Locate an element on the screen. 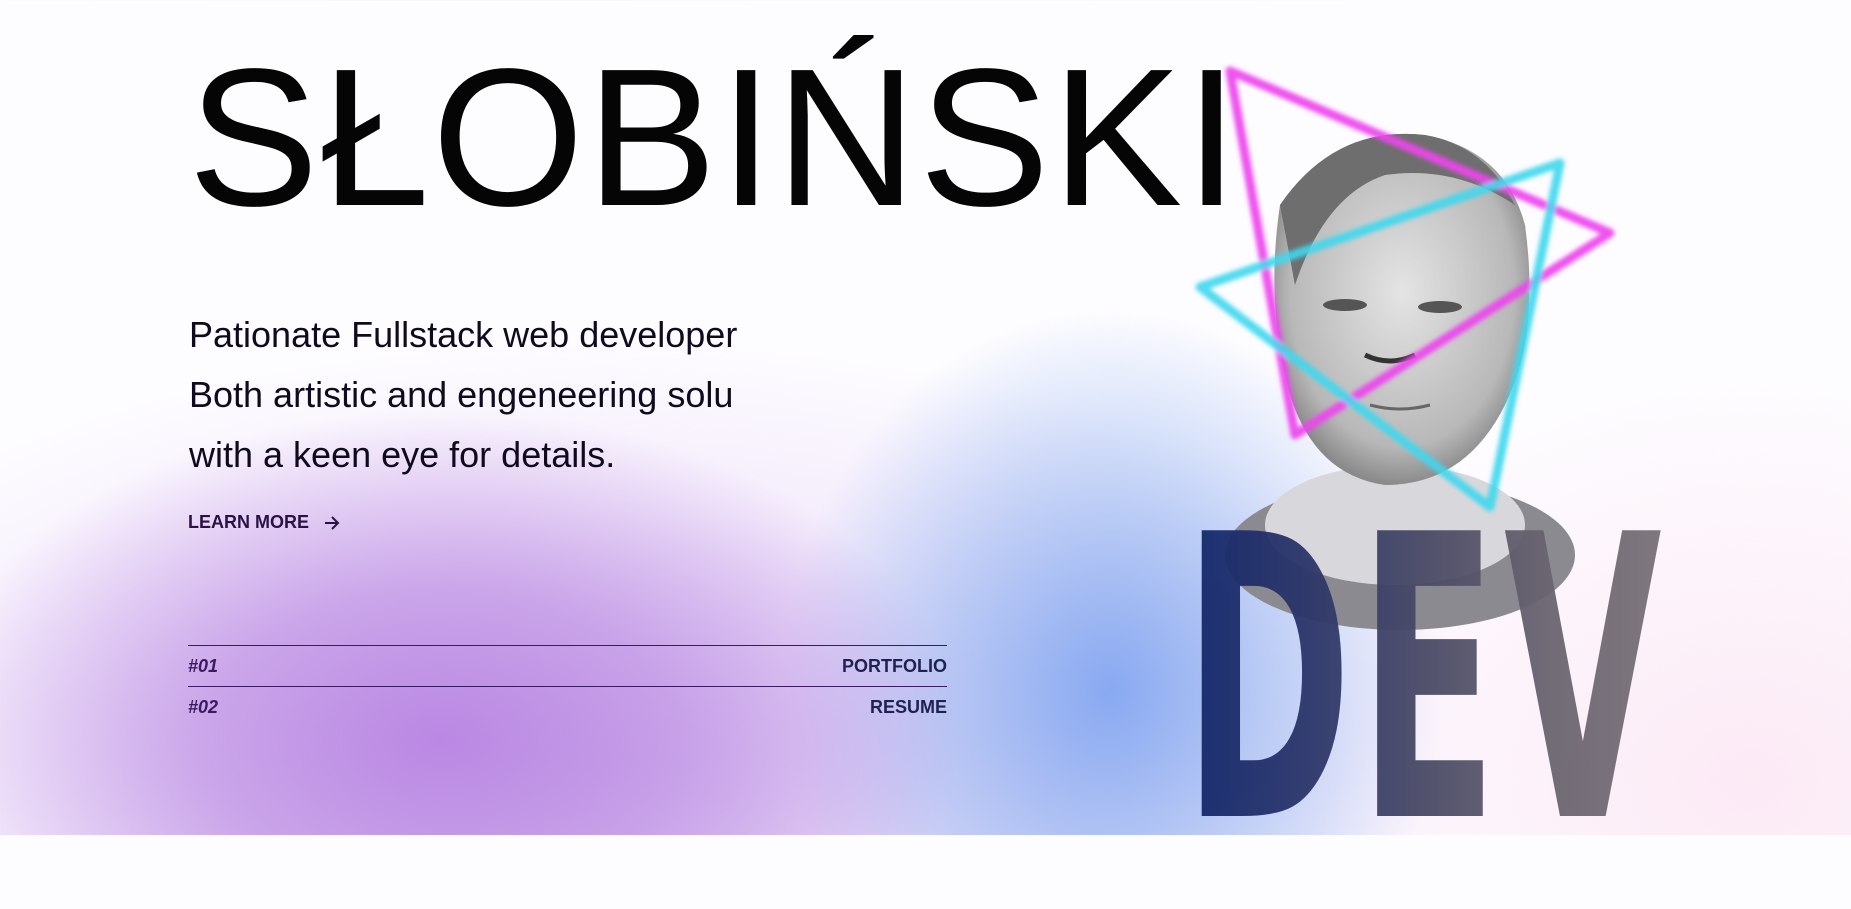 The image size is (1851, 909). nav-item-portfolio: #01 PORTFOLIO is located at coordinates (567, 665).